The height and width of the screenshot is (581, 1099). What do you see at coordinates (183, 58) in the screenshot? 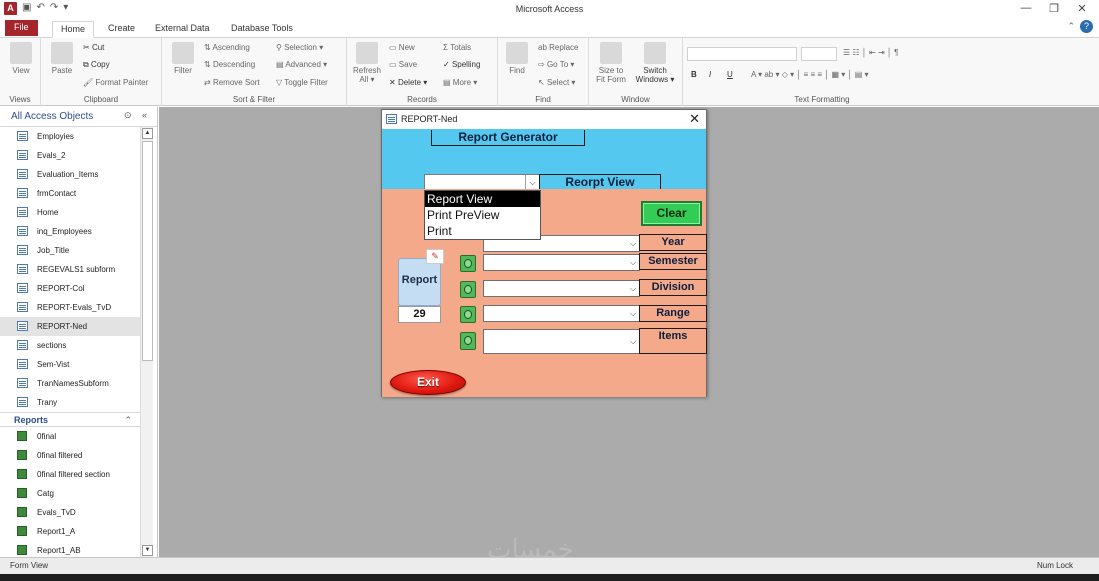
I see `filter-button: Filter` at bounding box center [183, 58].